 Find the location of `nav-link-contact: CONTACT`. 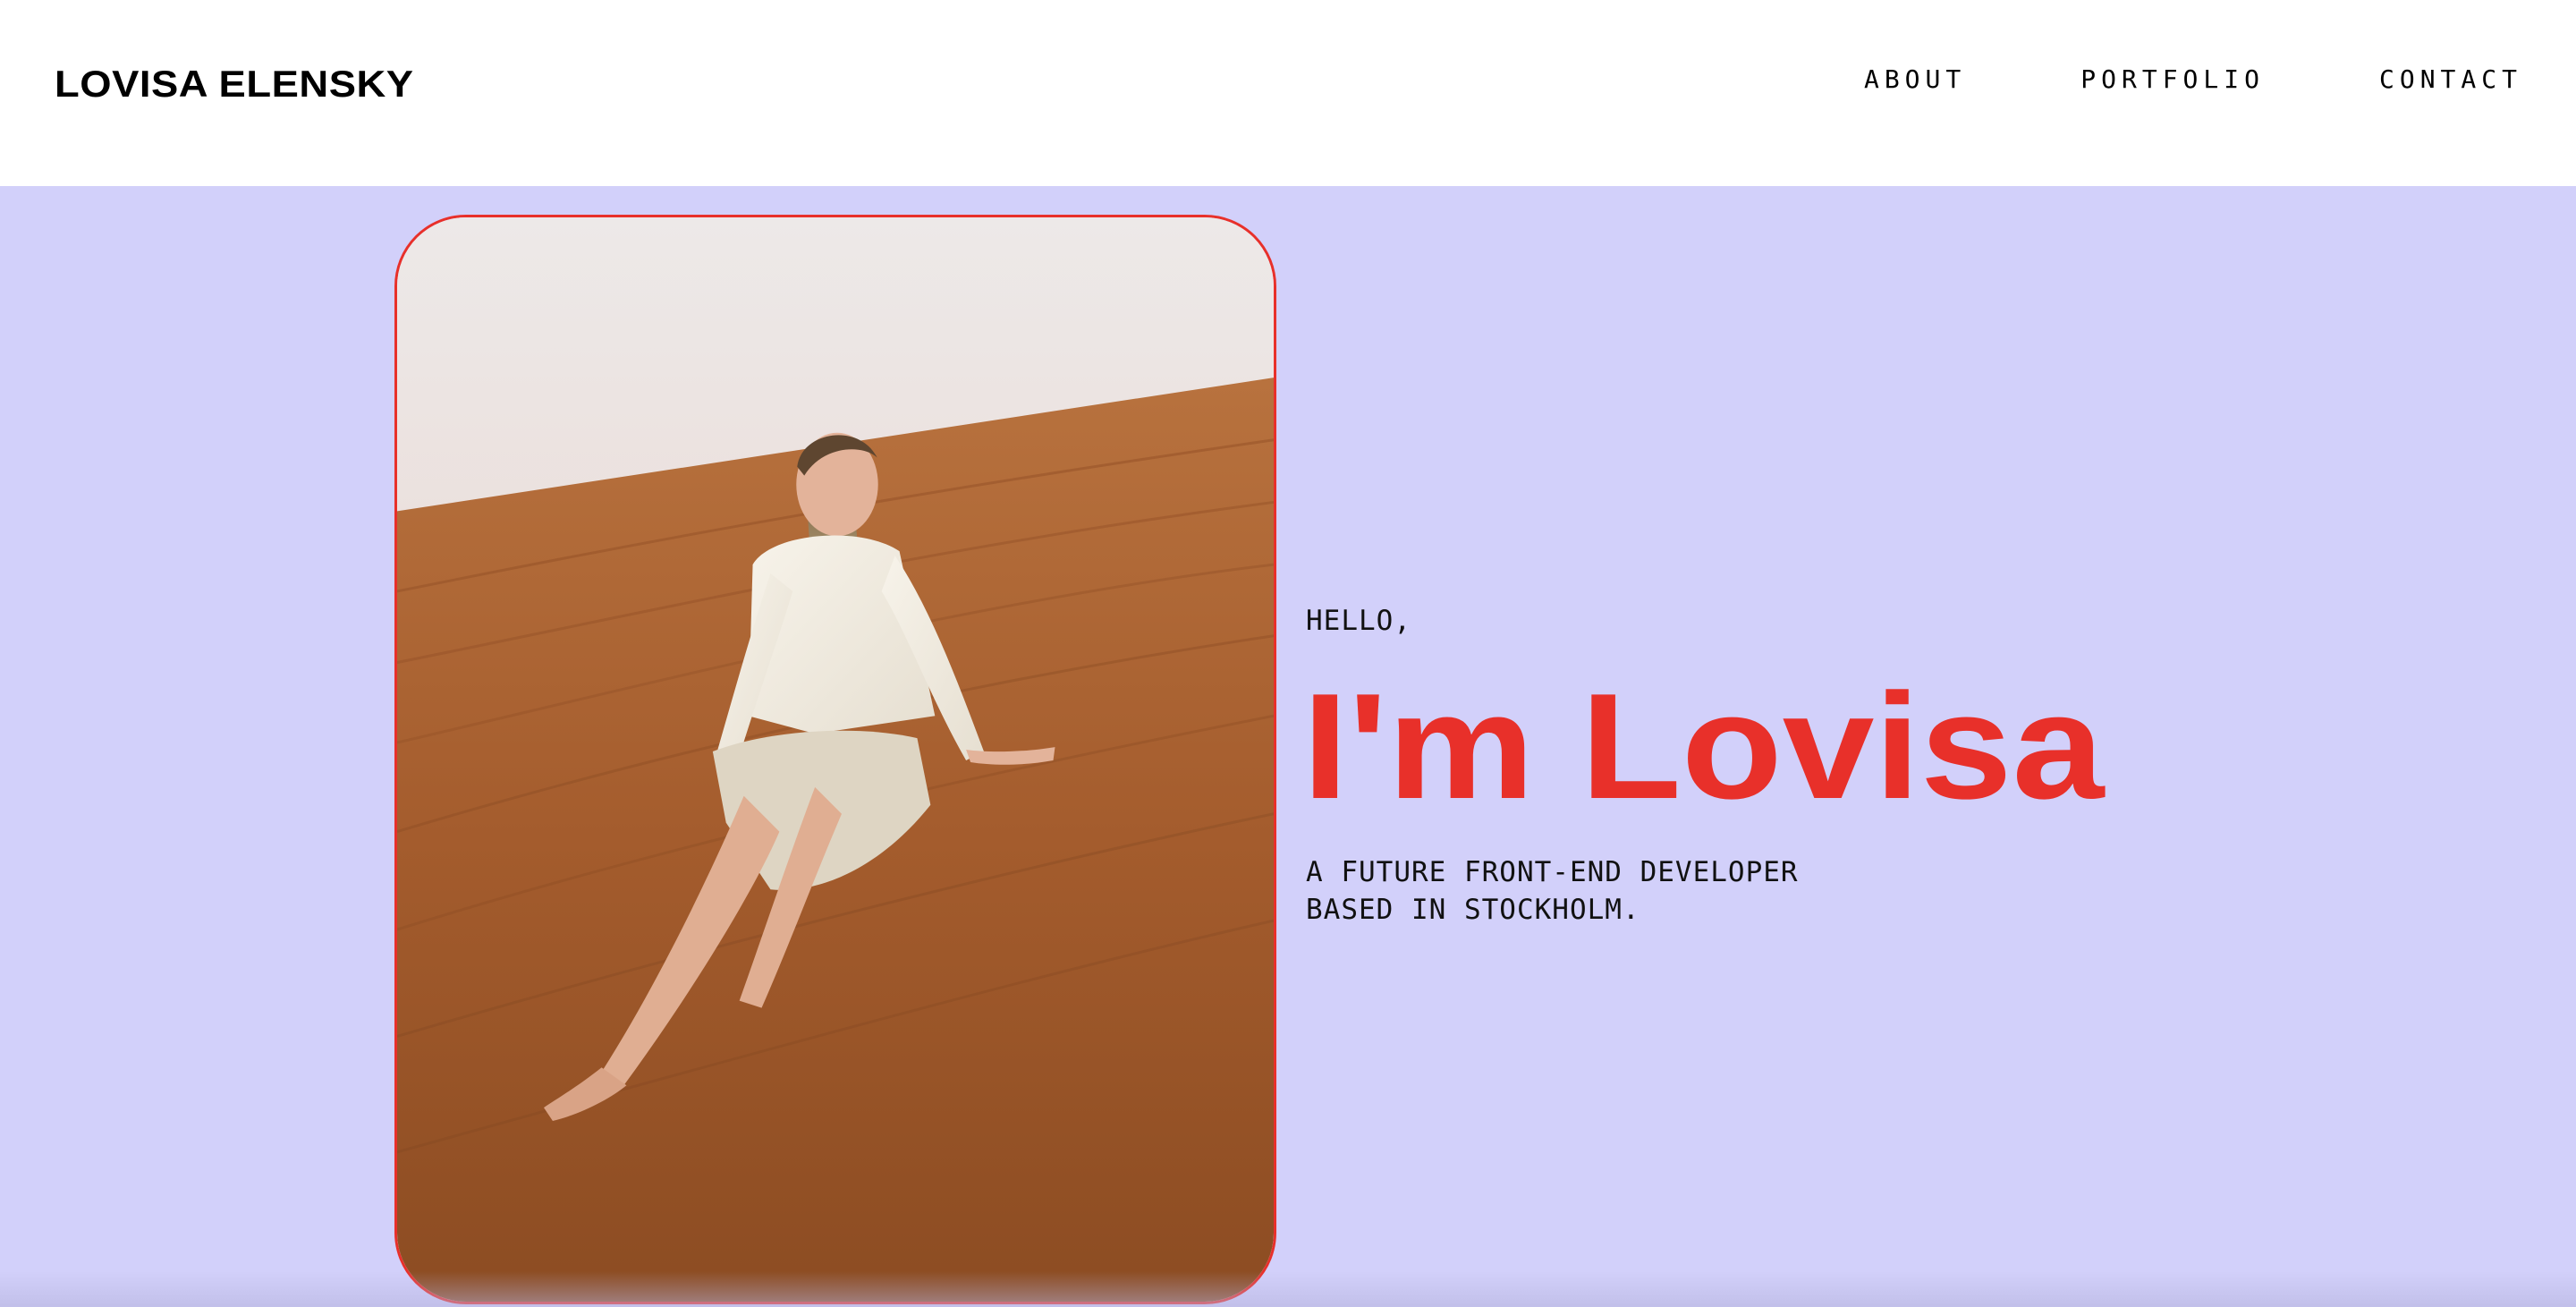

nav-link-contact: CONTACT is located at coordinates (2450, 79).